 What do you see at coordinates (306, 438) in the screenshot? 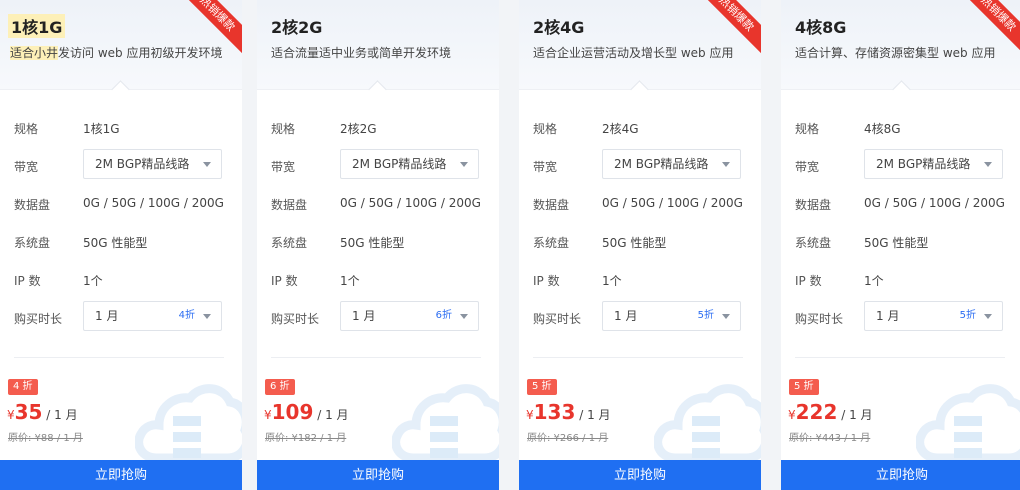
I see `original-price: 原价: ¥182 / 1 月` at bounding box center [306, 438].